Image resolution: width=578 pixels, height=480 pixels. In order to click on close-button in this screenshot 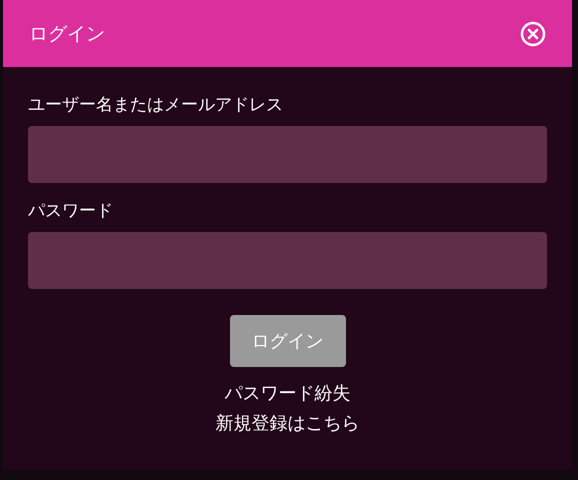, I will do `click(533, 33)`.